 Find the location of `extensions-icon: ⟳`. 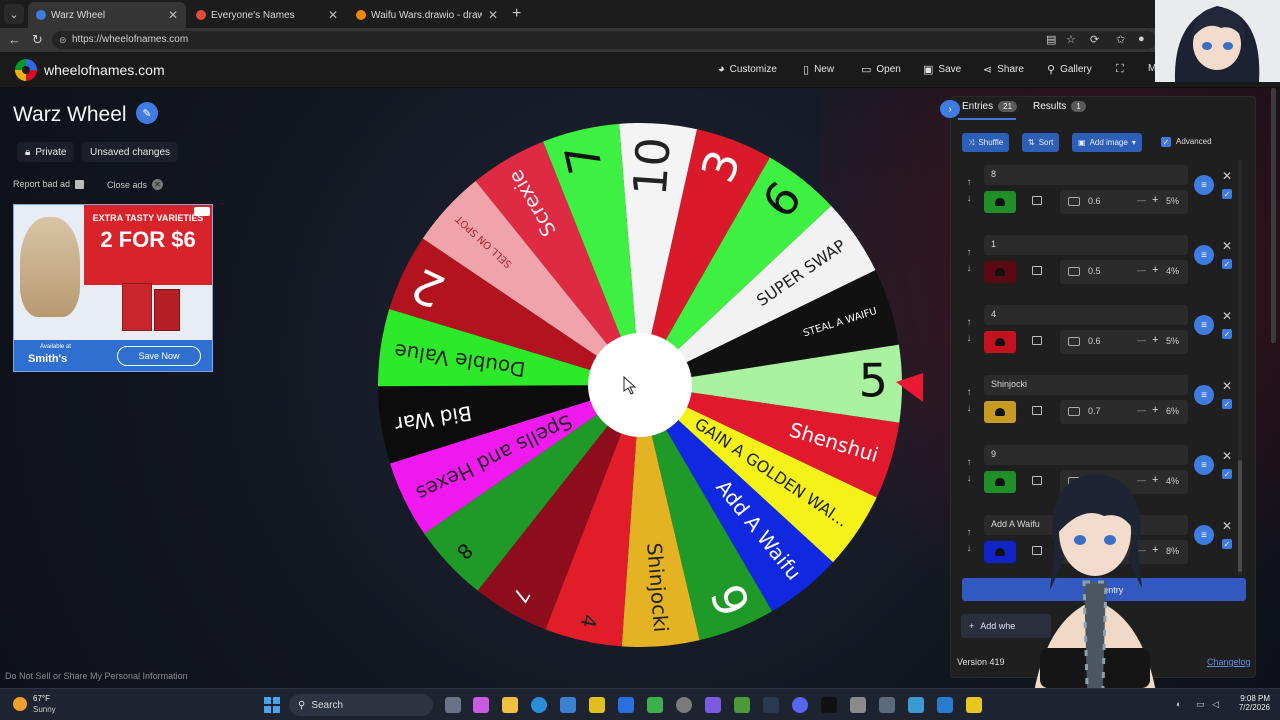

extensions-icon: ⟳ is located at coordinates (1094, 39).